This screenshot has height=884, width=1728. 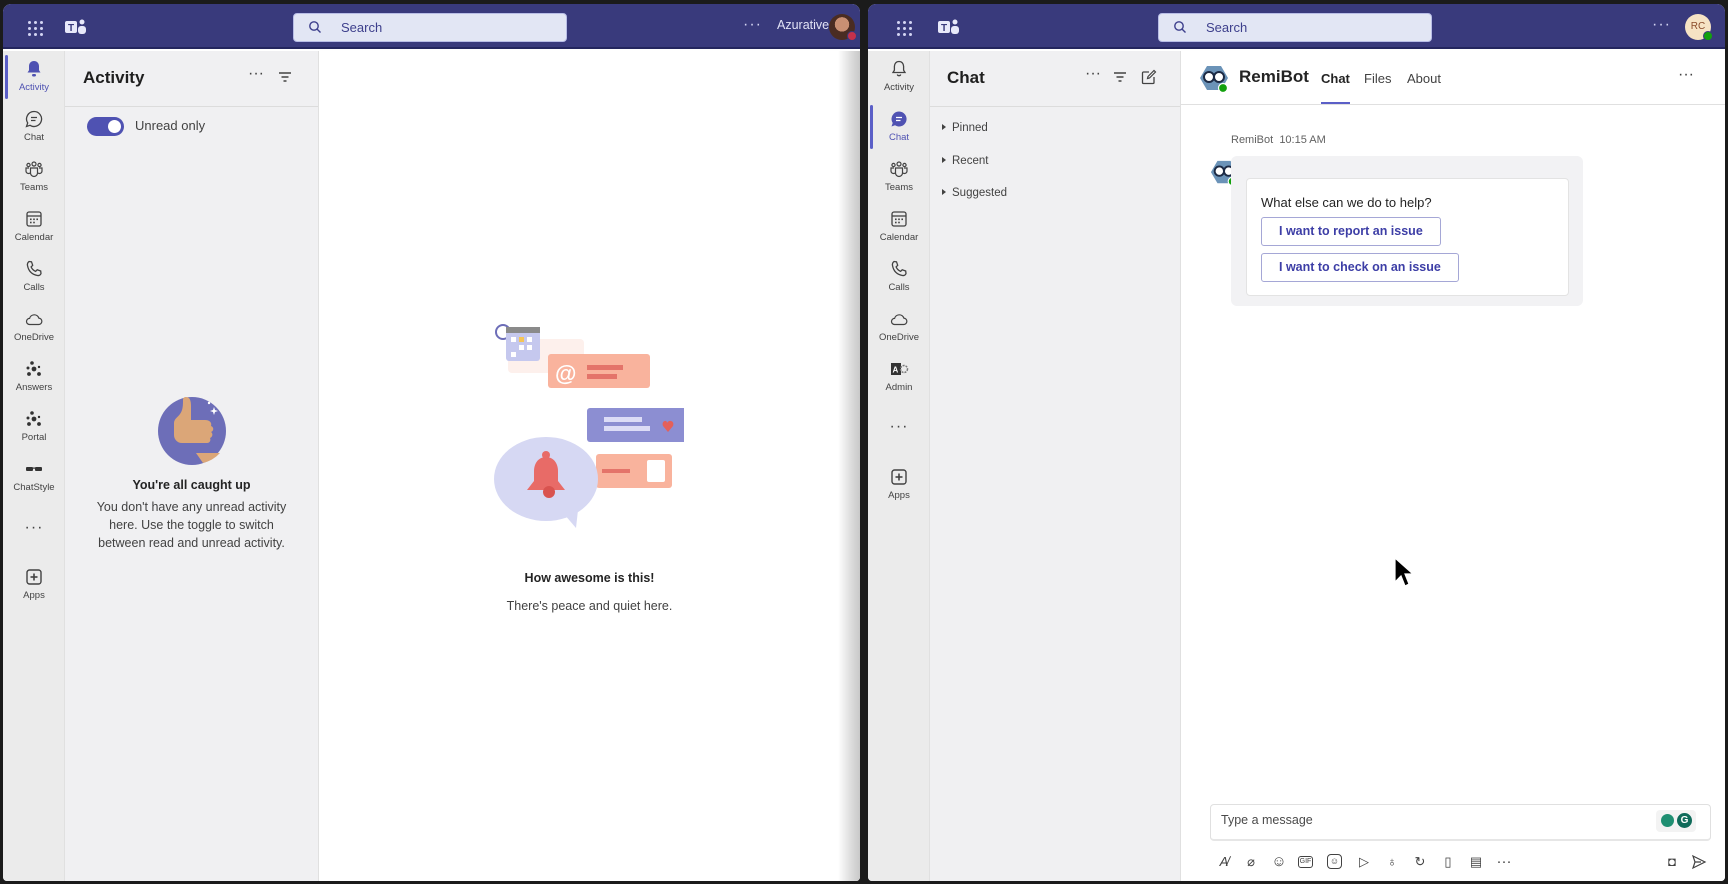 I want to click on loop-icon: ↻, so click(x=1420, y=862).